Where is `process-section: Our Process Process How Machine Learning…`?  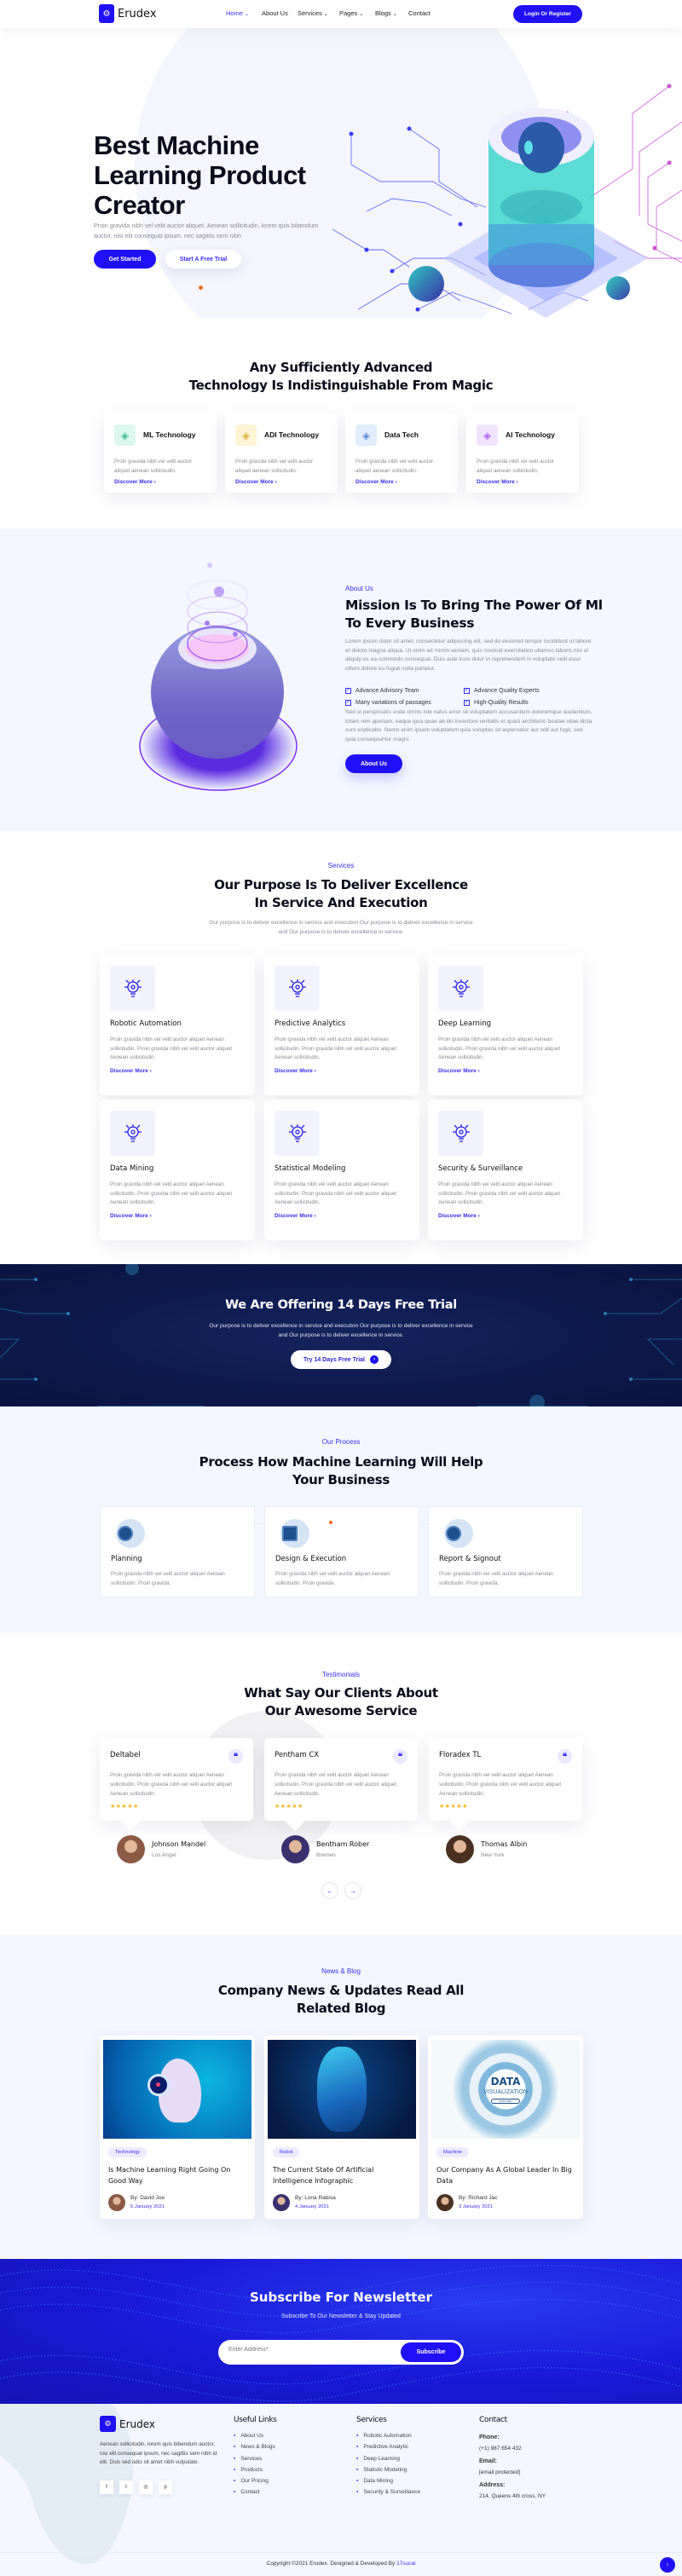 process-section: Our Process Process How Machine Learning… is located at coordinates (341, 1519).